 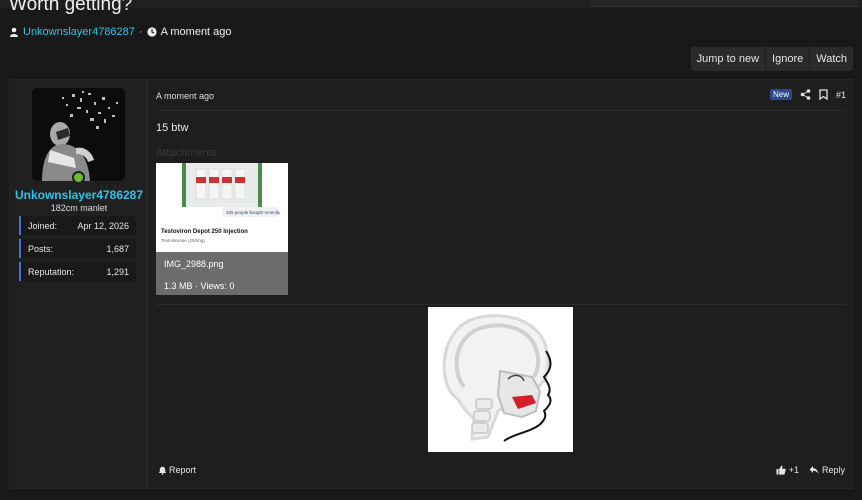 I want to click on bell-icon, so click(x=162, y=470).